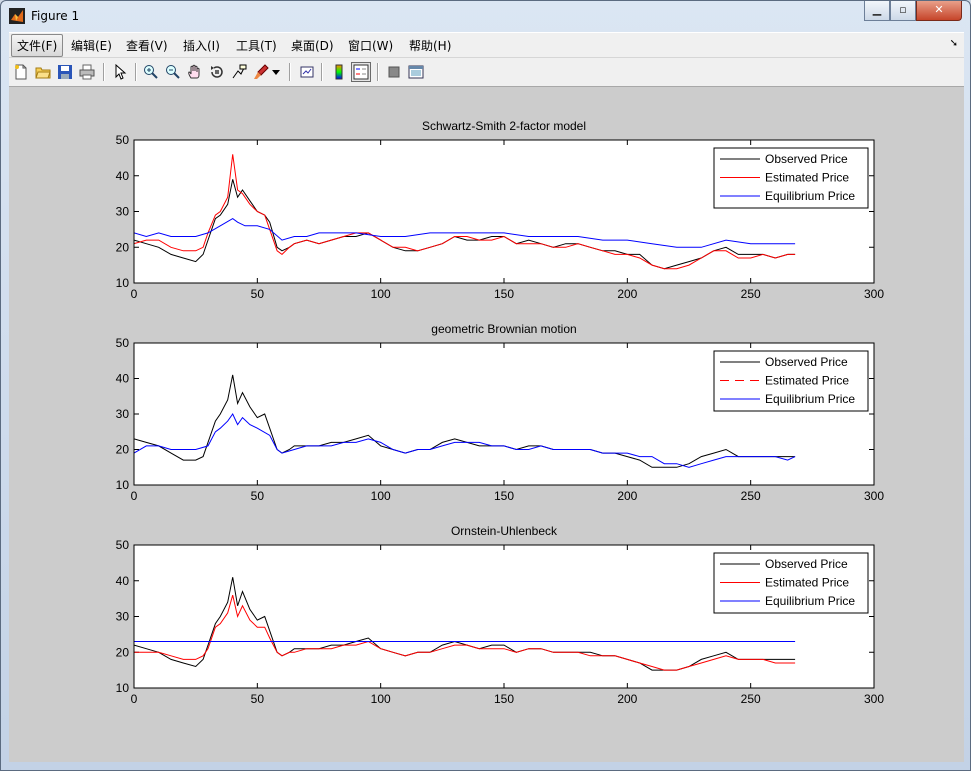  What do you see at coordinates (276, 72) in the screenshot?
I see `brush-dropdown-icon` at bounding box center [276, 72].